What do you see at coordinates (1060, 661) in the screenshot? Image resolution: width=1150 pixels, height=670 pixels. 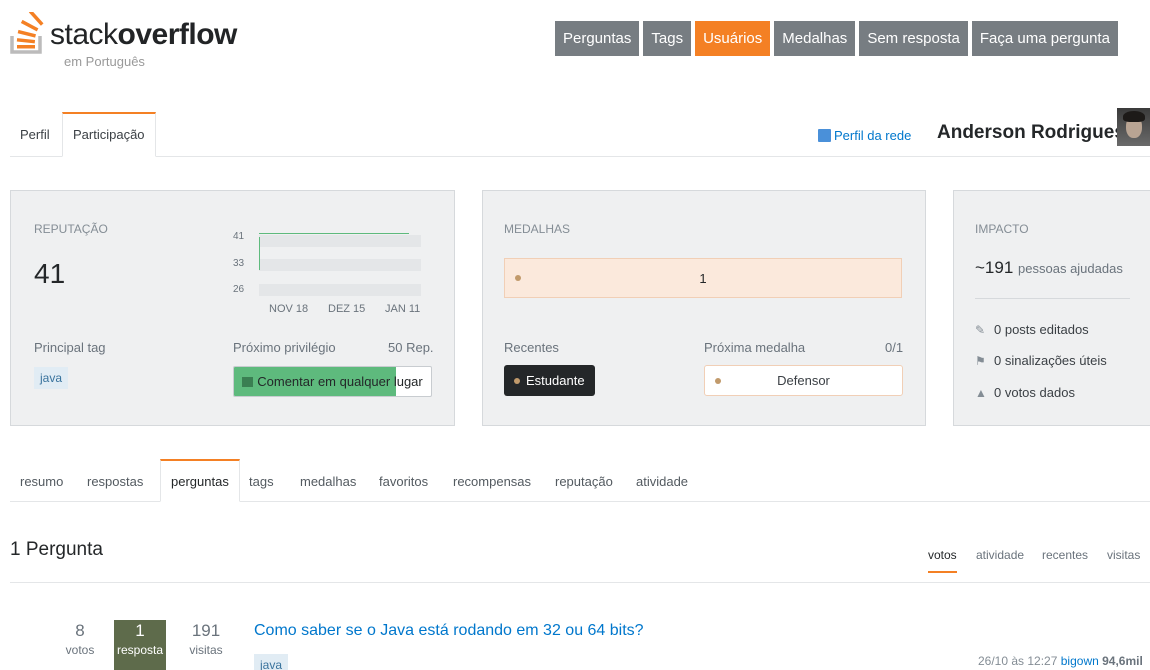 I see `question-meta: 26/10 às 12:27 bigown 94,6mil` at bounding box center [1060, 661].